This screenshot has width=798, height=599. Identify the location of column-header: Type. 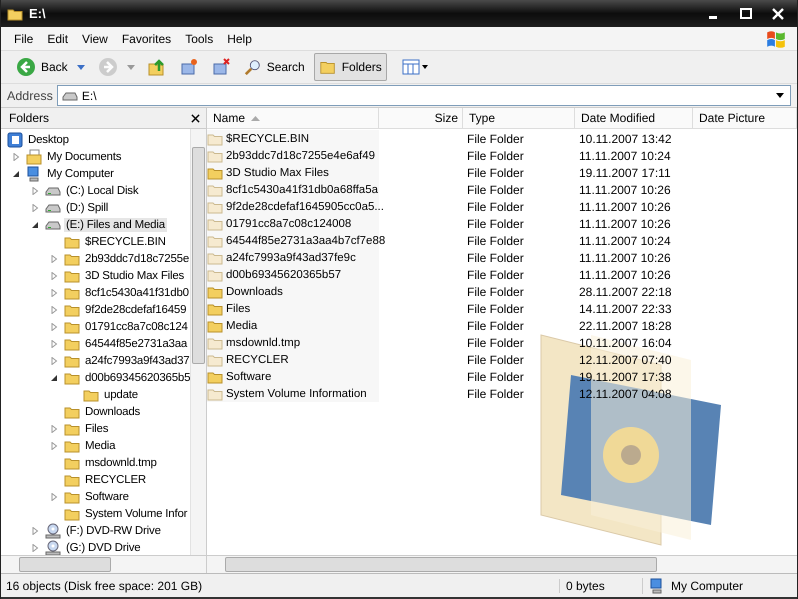
(519, 118).